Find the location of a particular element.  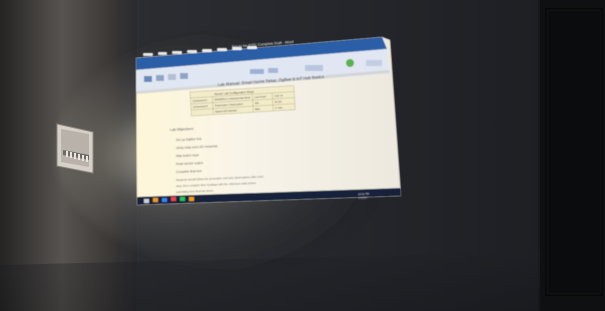

table-cell: 5V DC is located at coordinates (278, 101).